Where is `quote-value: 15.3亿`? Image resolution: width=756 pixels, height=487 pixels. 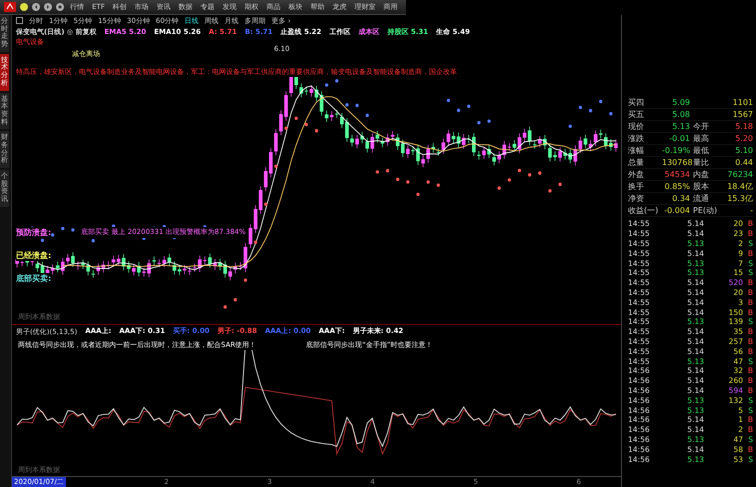 quote-value: 15.3亿 is located at coordinates (739, 198).